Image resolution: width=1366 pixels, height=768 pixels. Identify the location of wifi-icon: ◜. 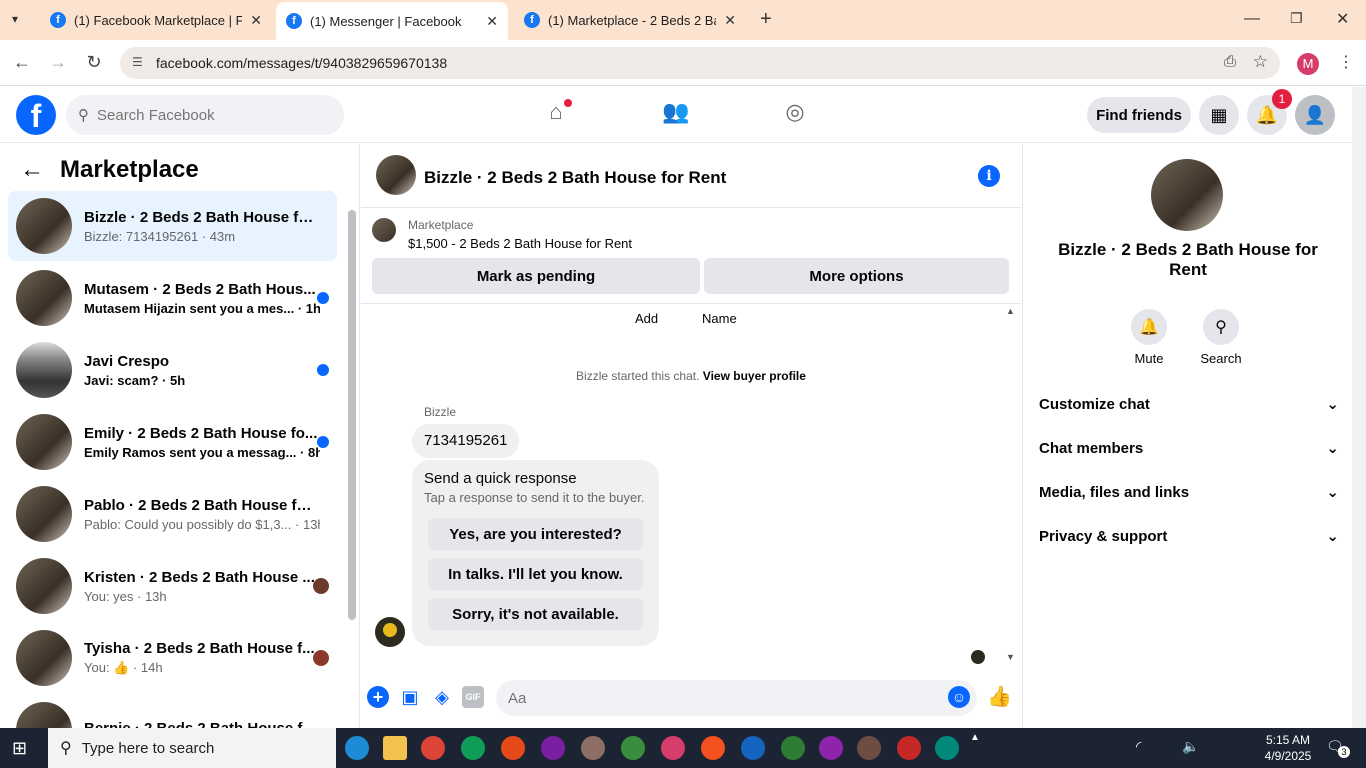
(1138, 746).